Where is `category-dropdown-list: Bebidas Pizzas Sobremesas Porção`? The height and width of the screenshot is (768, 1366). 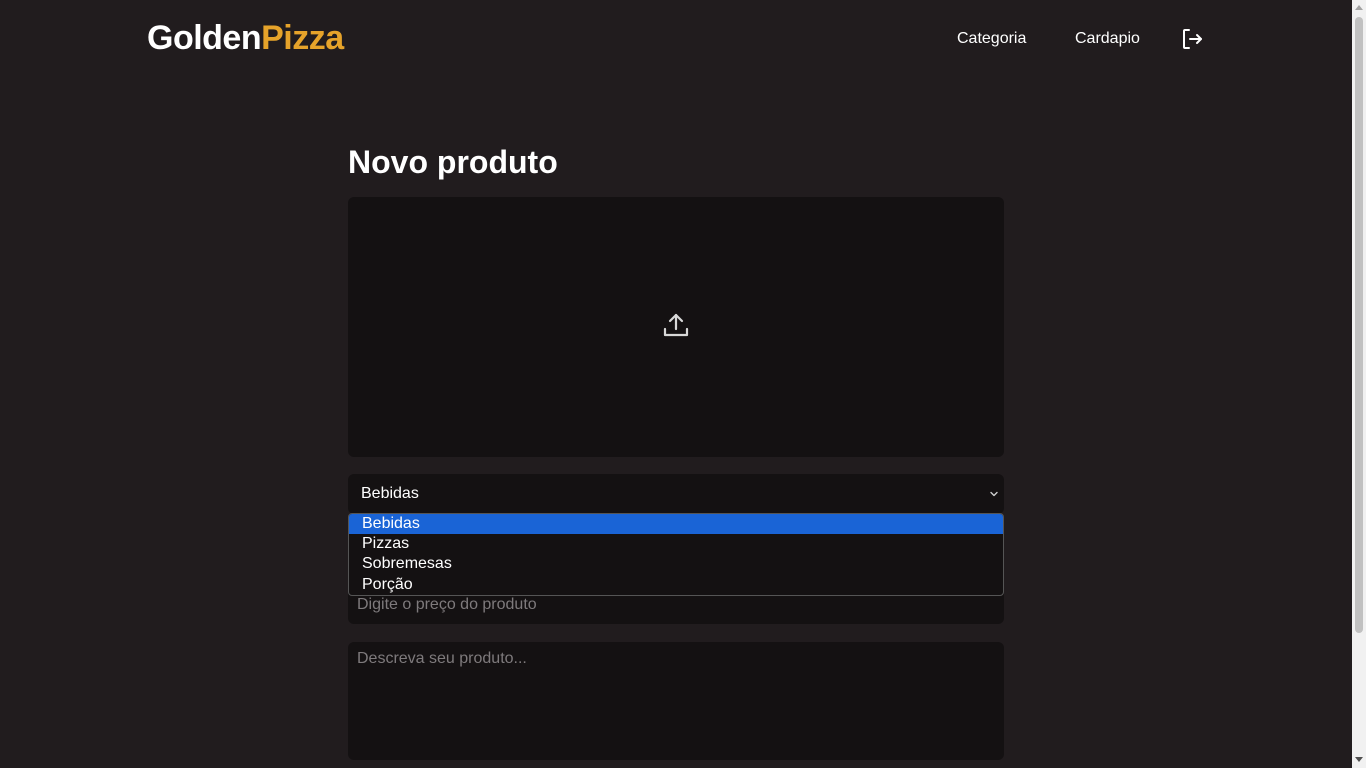 category-dropdown-list: Bebidas Pizzas Sobremesas Porção is located at coordinates (676, 554).